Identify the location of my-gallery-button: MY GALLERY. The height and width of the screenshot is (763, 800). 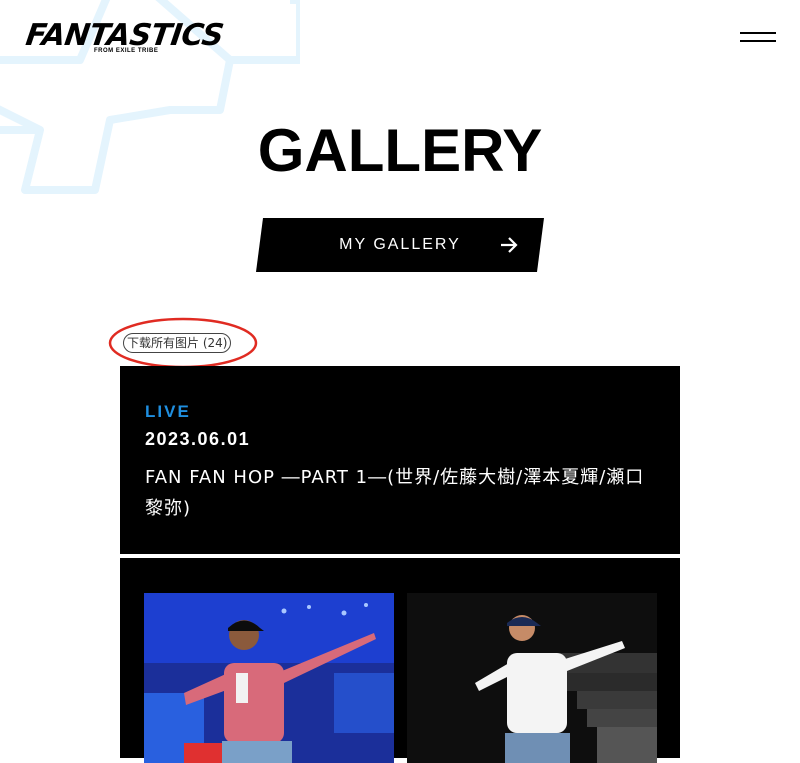
(400, 245).